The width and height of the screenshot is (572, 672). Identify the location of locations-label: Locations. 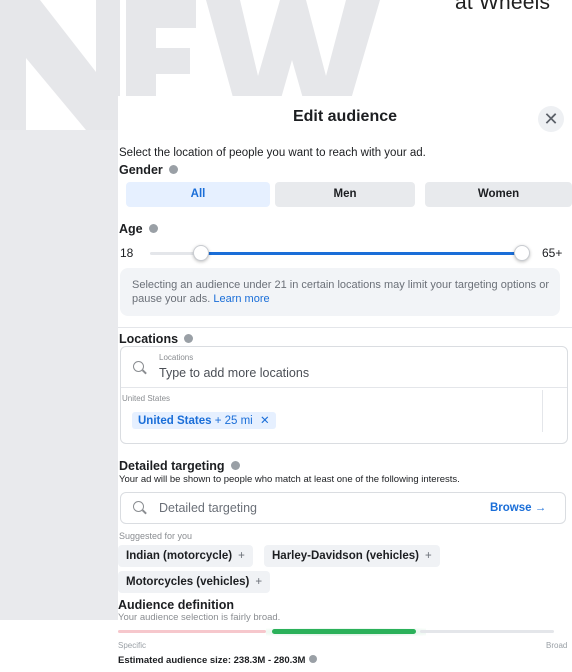
(156, 339).